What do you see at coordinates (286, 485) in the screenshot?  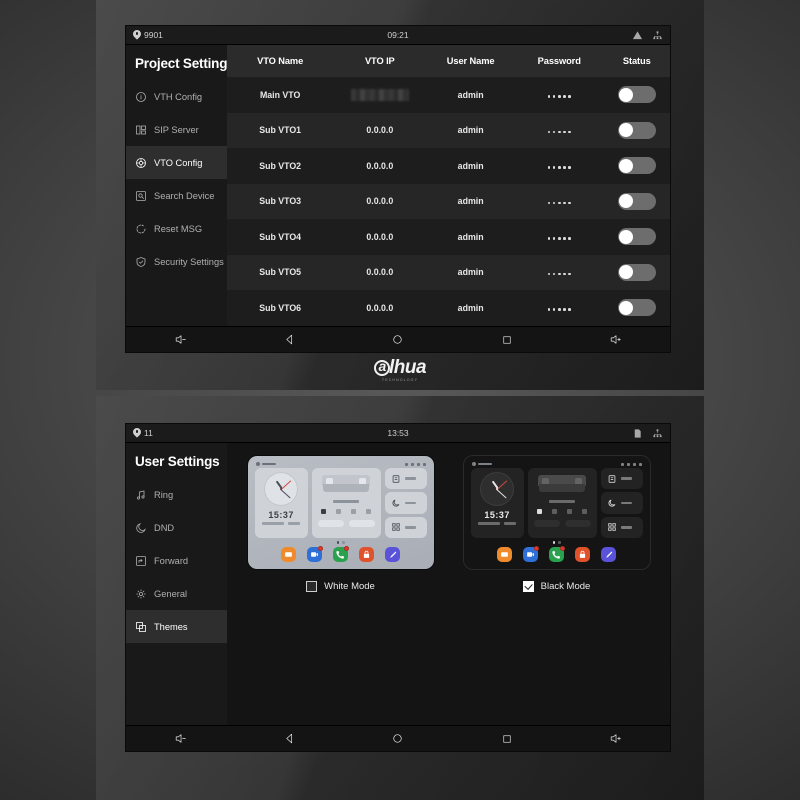 I see `clock-second-hand` at bounding box center [286, 485].